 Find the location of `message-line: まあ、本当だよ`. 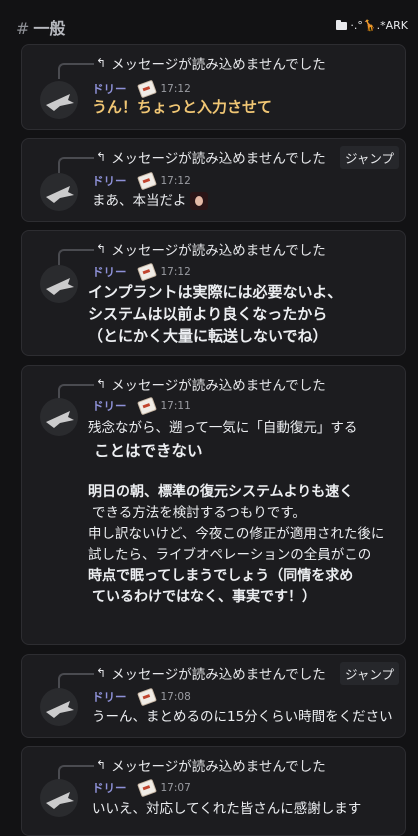

message-line: まあ、本当だよ is located at coordinates (244, 201).